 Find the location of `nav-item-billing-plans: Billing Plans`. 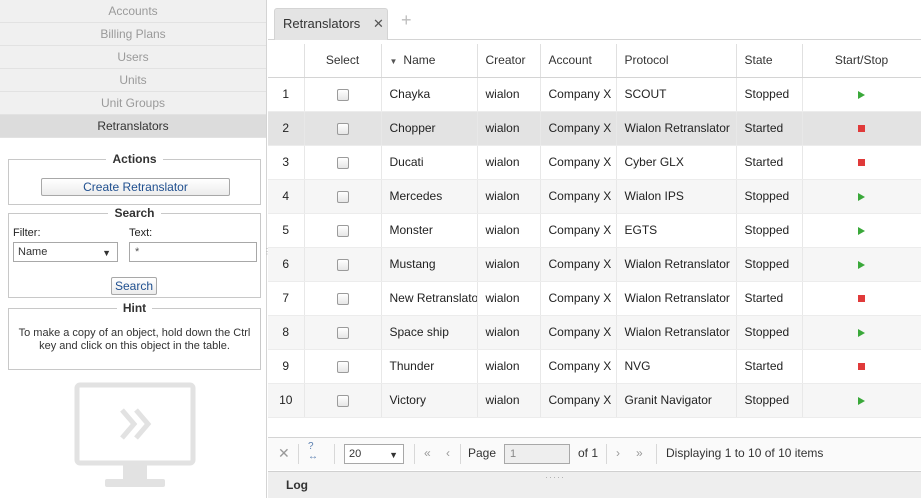

nav-item-billing-plans: Billing Plans is located at coordinates (133, 34).